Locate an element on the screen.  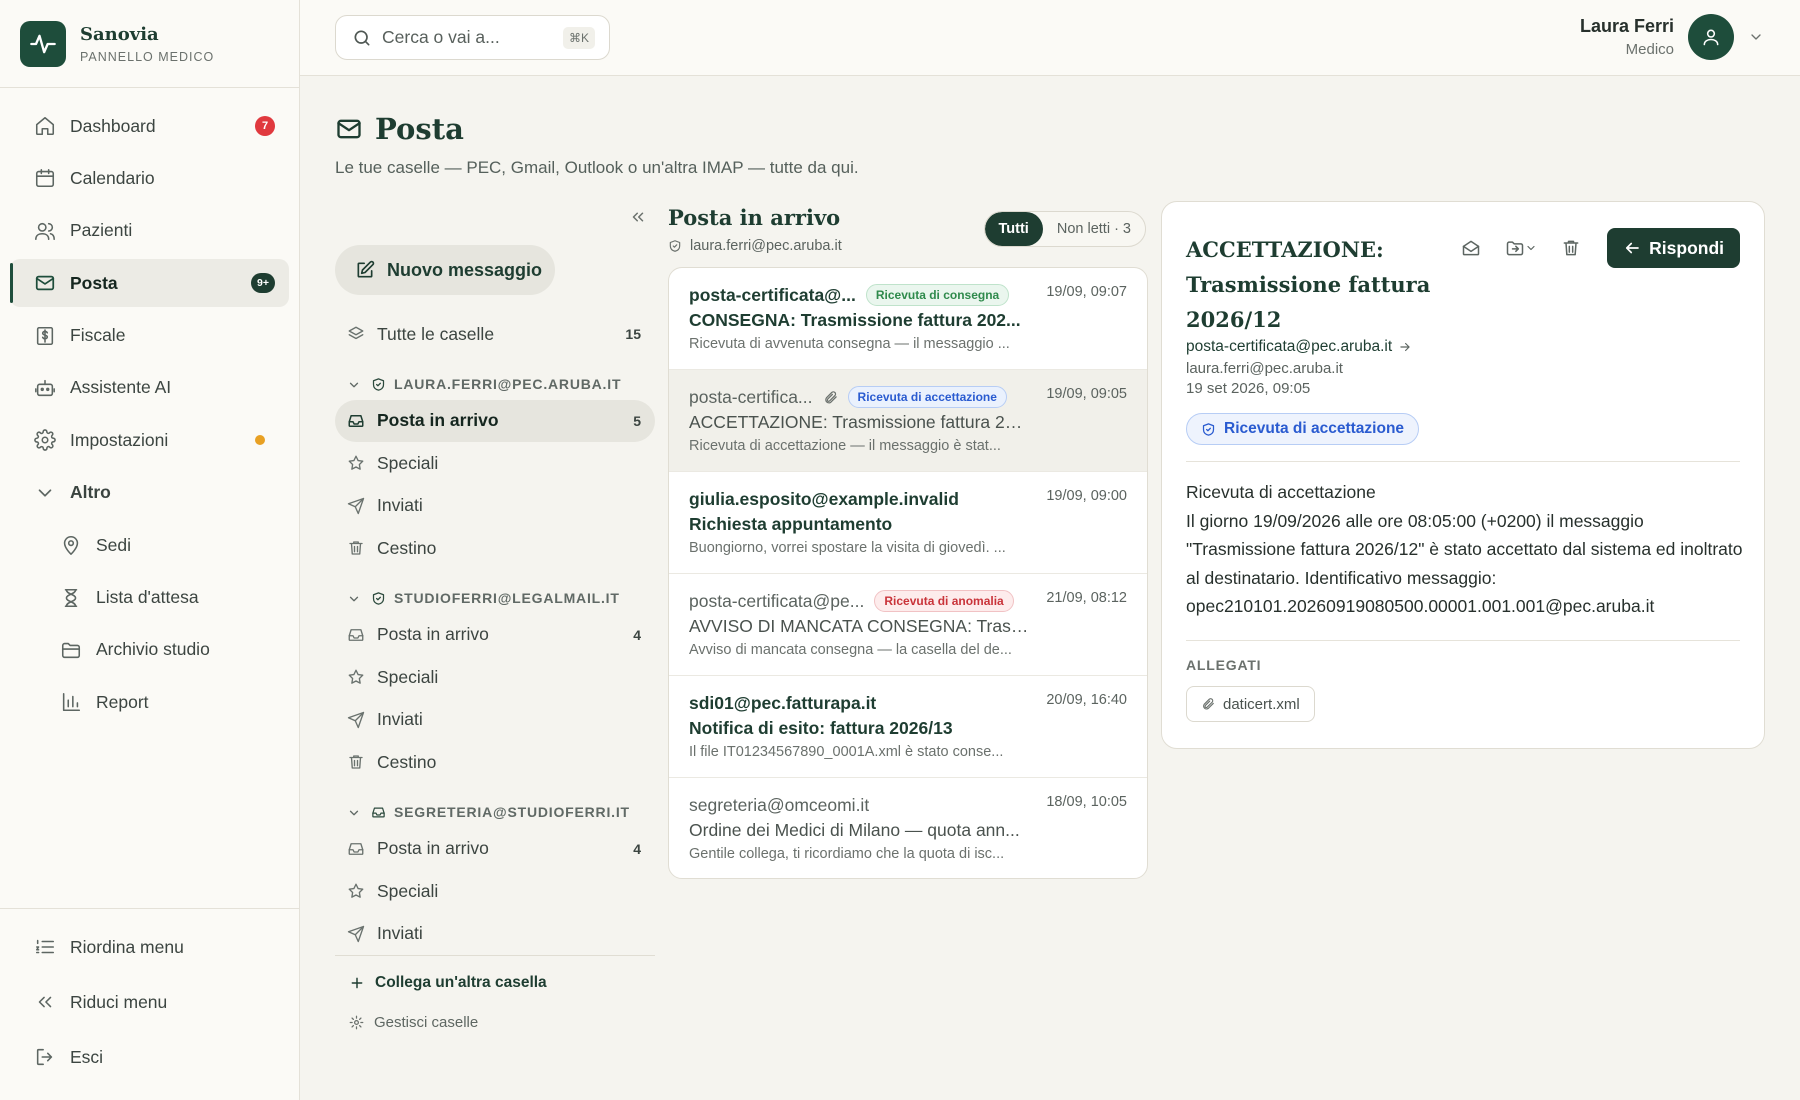
sidebar-item-label: Assistente AI is located at coordinates (121, 387).